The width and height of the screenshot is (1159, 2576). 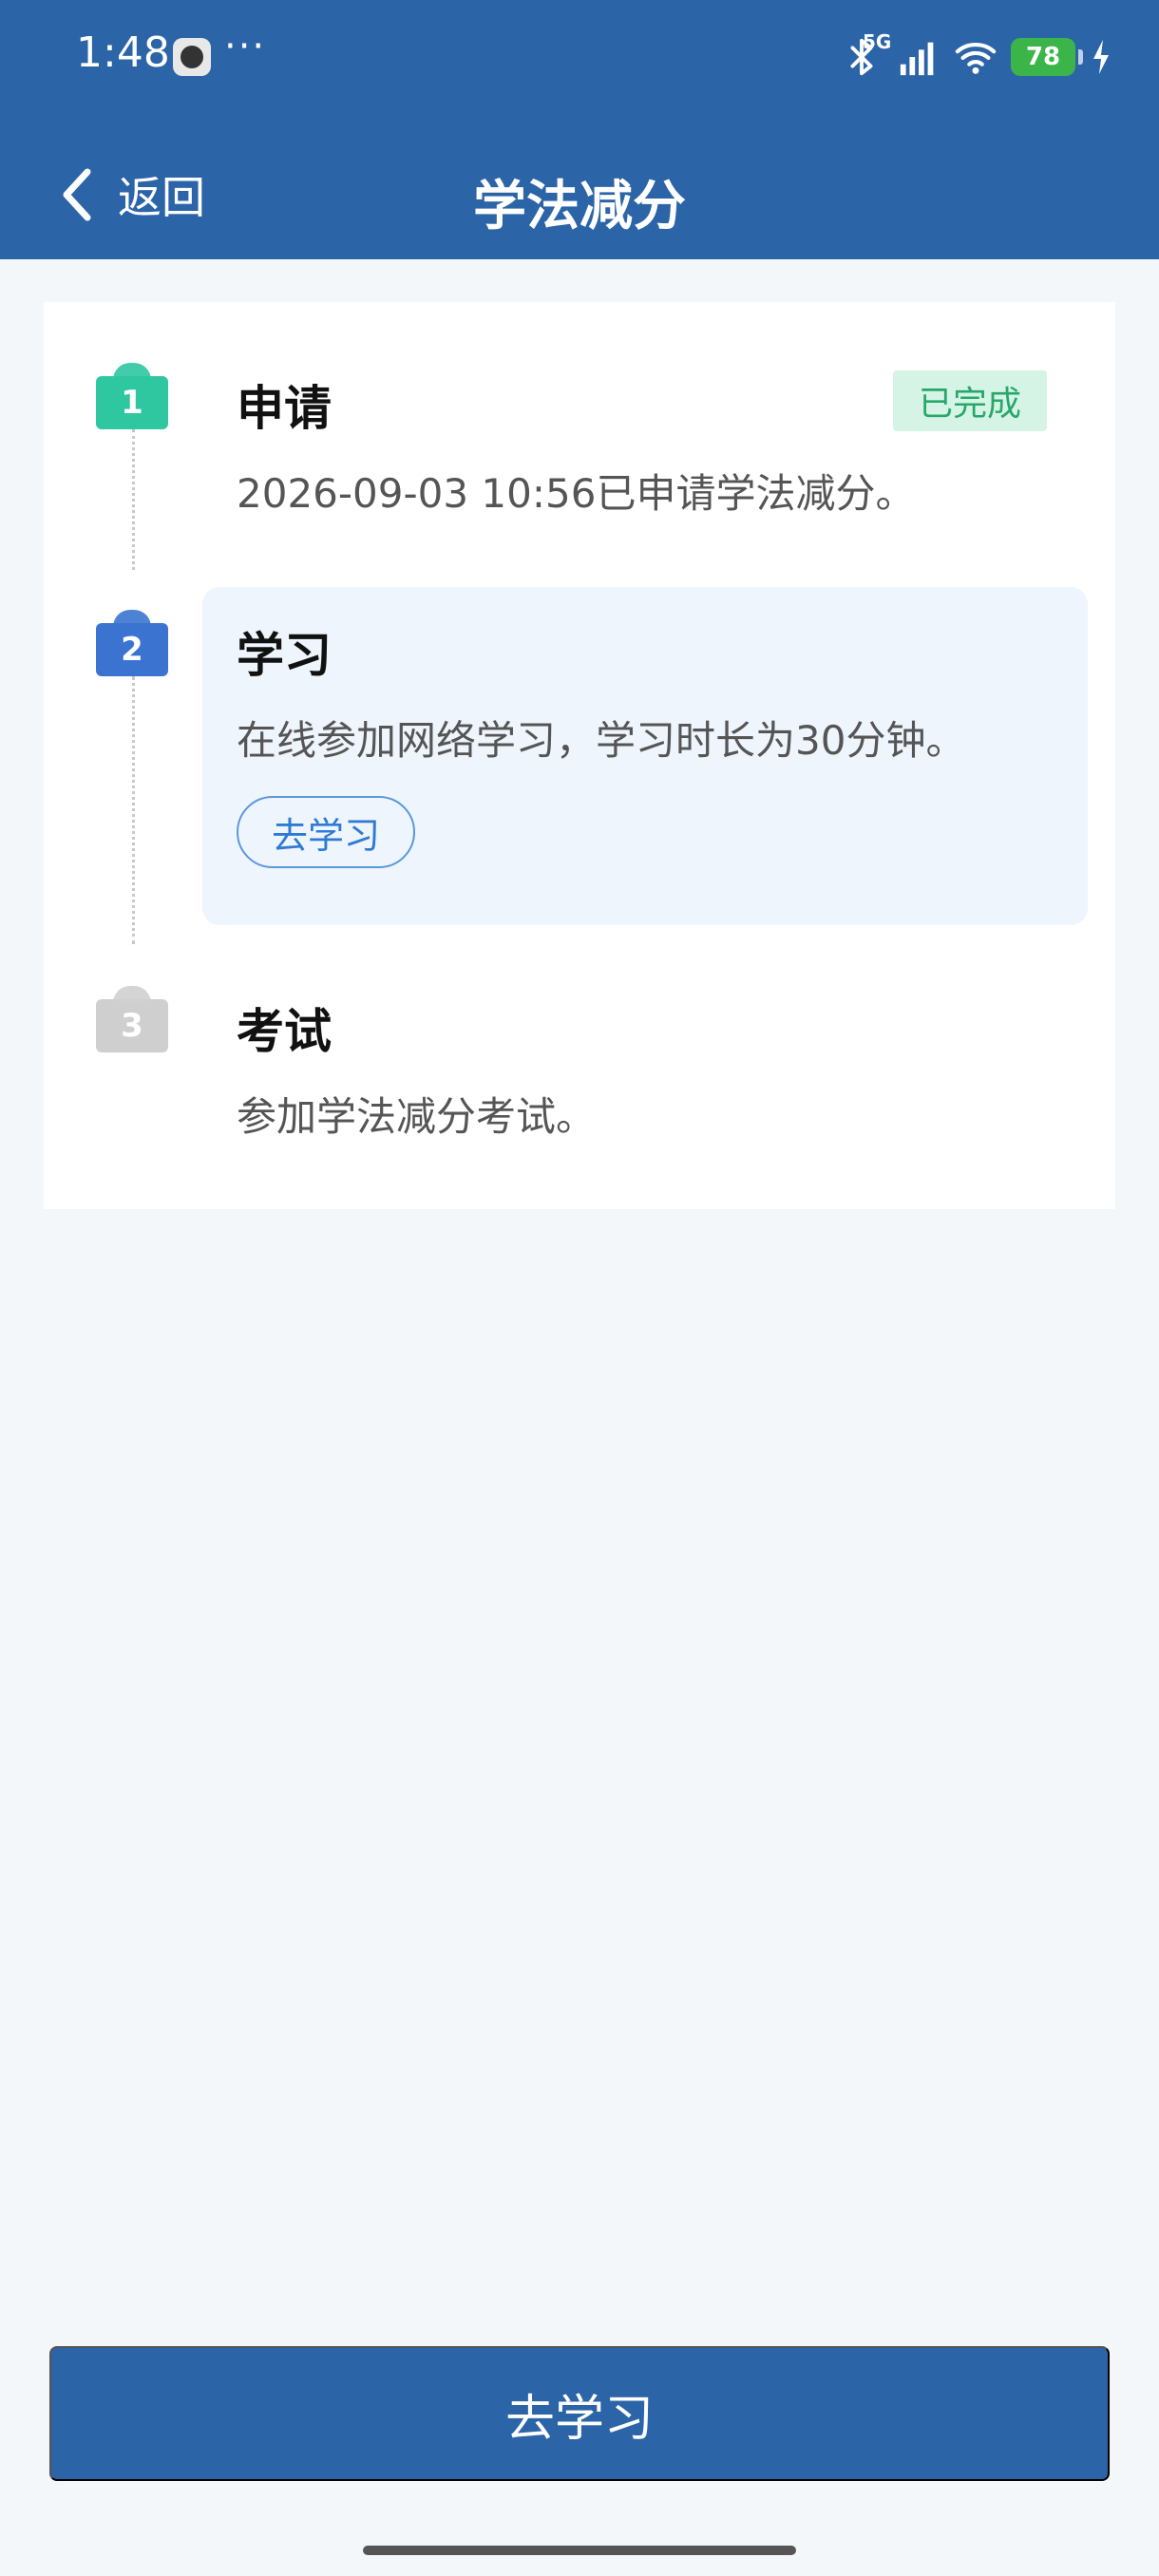 I want to click on wifi-icon, so click(x=976, y=58).